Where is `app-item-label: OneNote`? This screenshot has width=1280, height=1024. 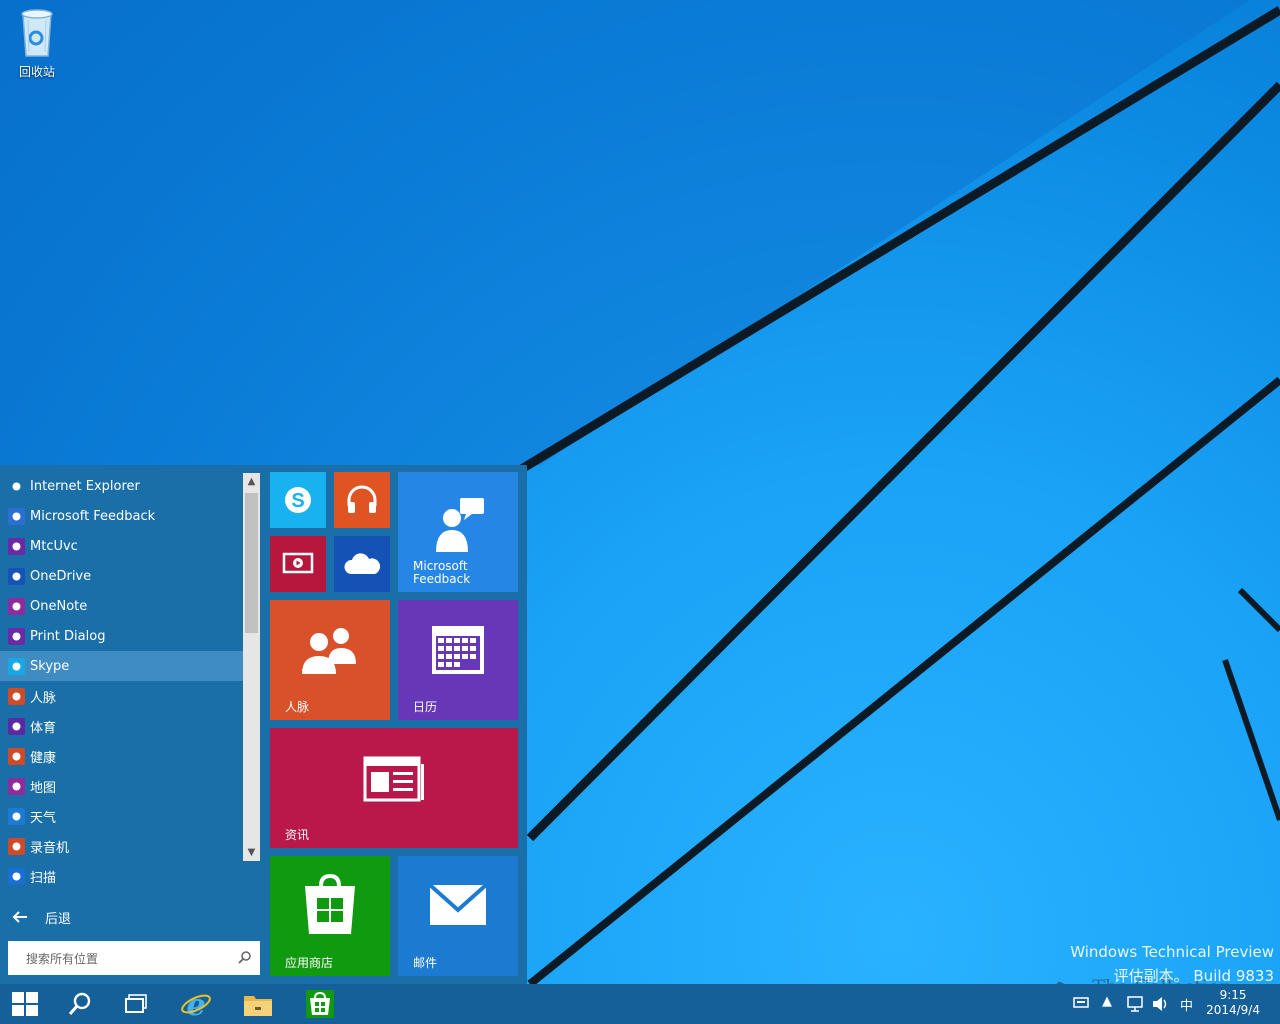 app-item-label: OneNote is located at coordinates (59, 606).